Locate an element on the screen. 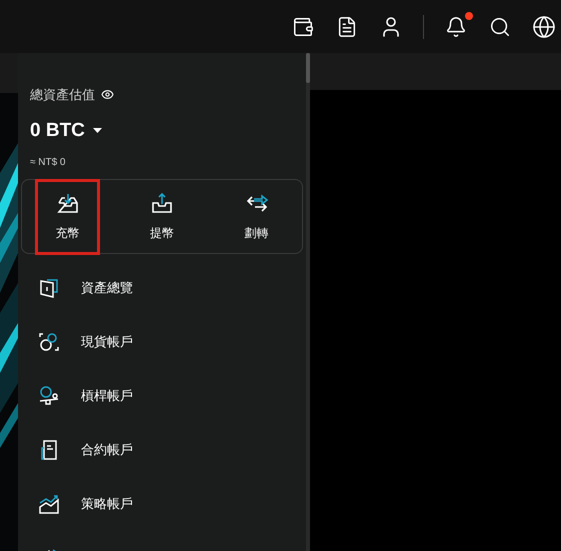 The height and width of the screenshot is (551, 561). action-button: 提幣 is located at coordinates (162, 216).